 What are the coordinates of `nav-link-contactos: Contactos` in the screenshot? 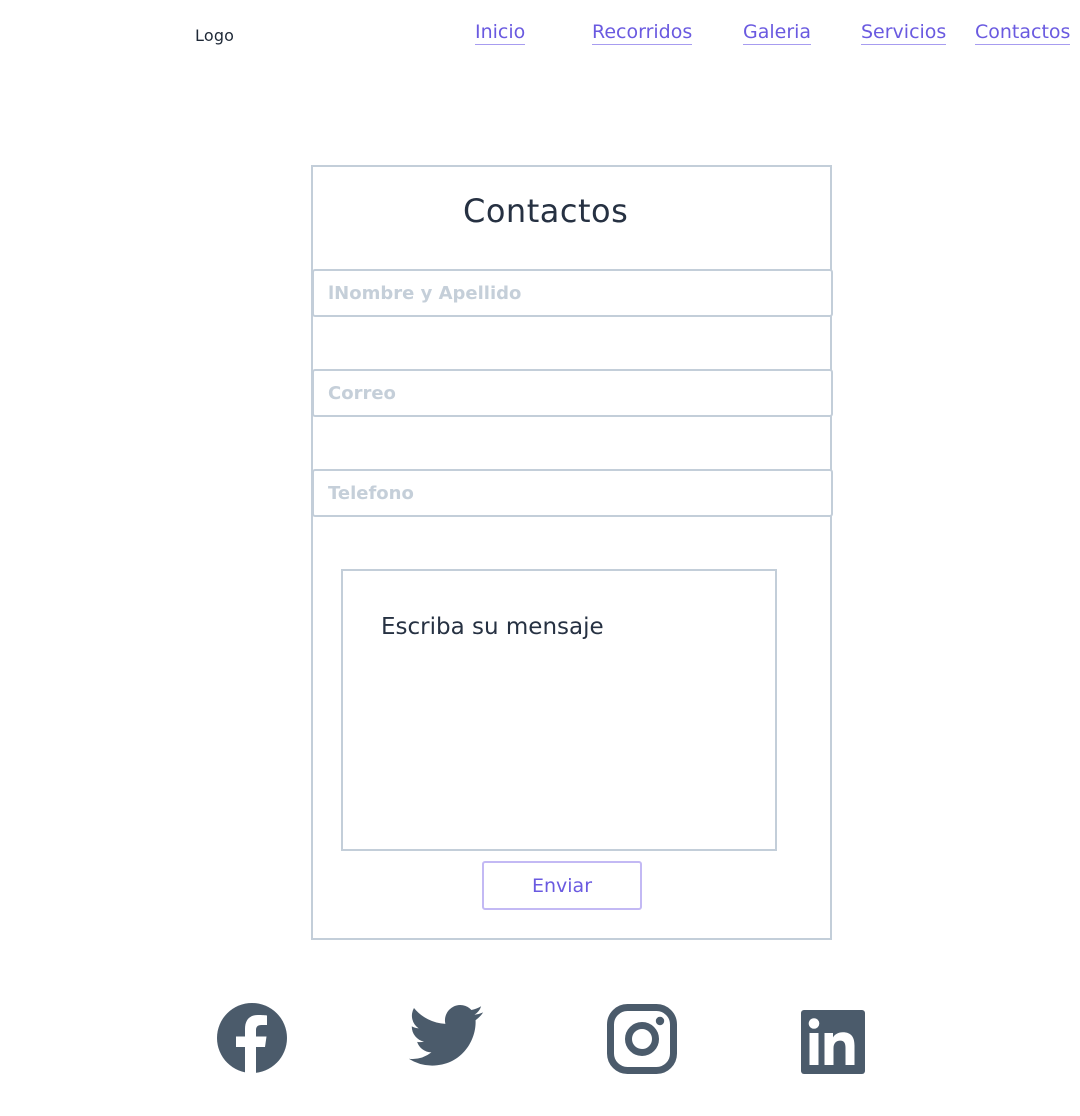 It's located at (1023, 33).